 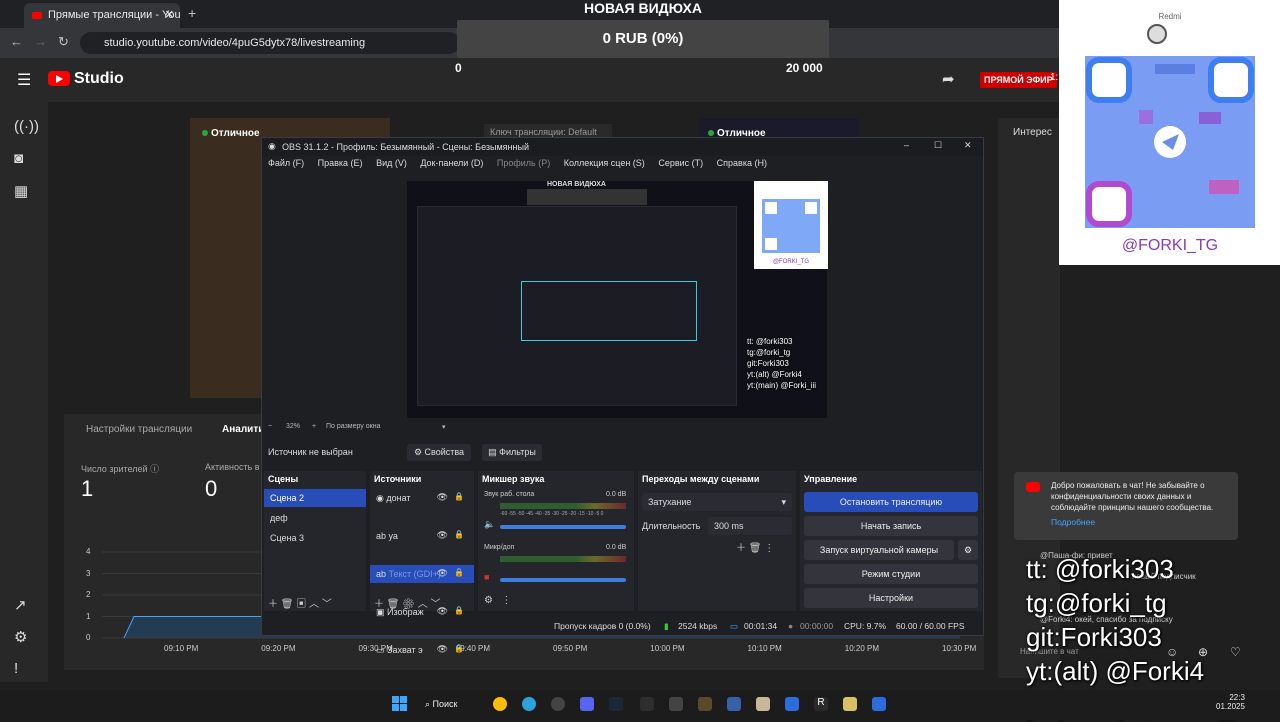 What do you see at coordinates (422, 498) in the screenshot?
I see `source-item: ◉ донат 👁 🔒` at bounding box center [422, 498].